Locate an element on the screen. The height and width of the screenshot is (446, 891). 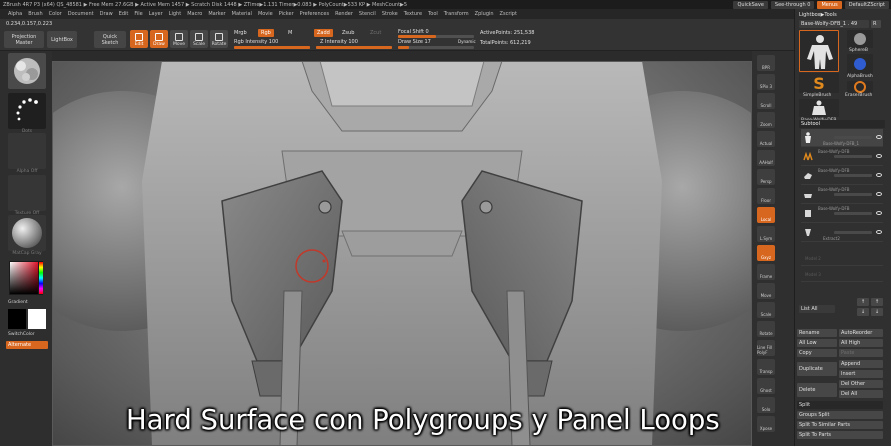
menu-item-marker: Marker is located at coordinates (216, 14).